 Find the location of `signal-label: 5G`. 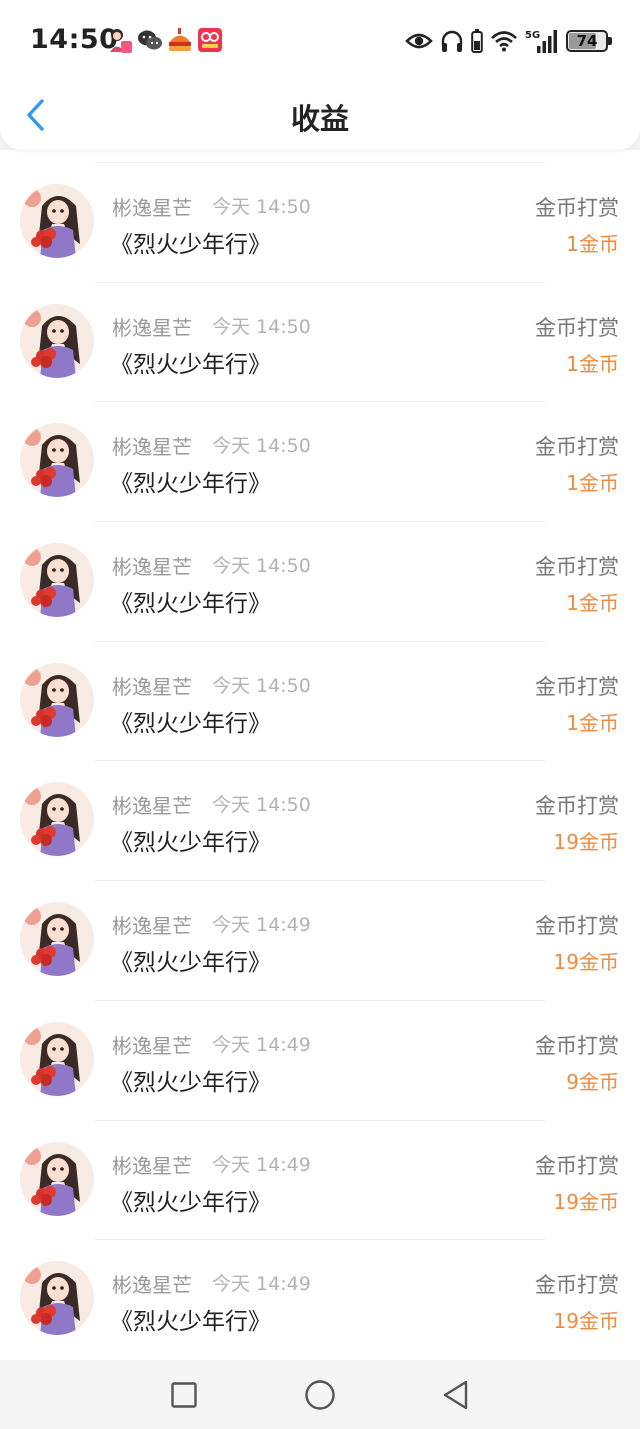

signal-label: 5G is located at coordinates (532, 35).